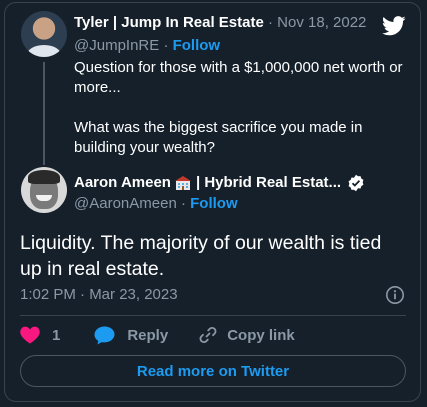 The image size is (427, 407). I want to click on parent-display-name: Tyler | Jump In Real Estate, so click(169, 22).